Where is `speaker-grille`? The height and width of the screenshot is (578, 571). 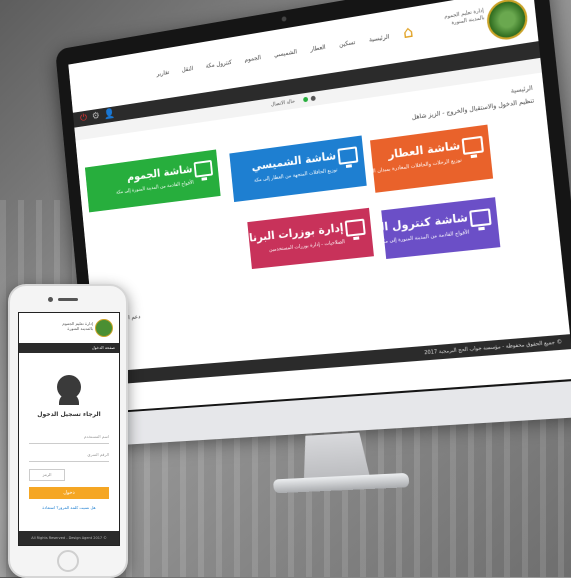
speaker-grille is located at coordinates (68, 299).